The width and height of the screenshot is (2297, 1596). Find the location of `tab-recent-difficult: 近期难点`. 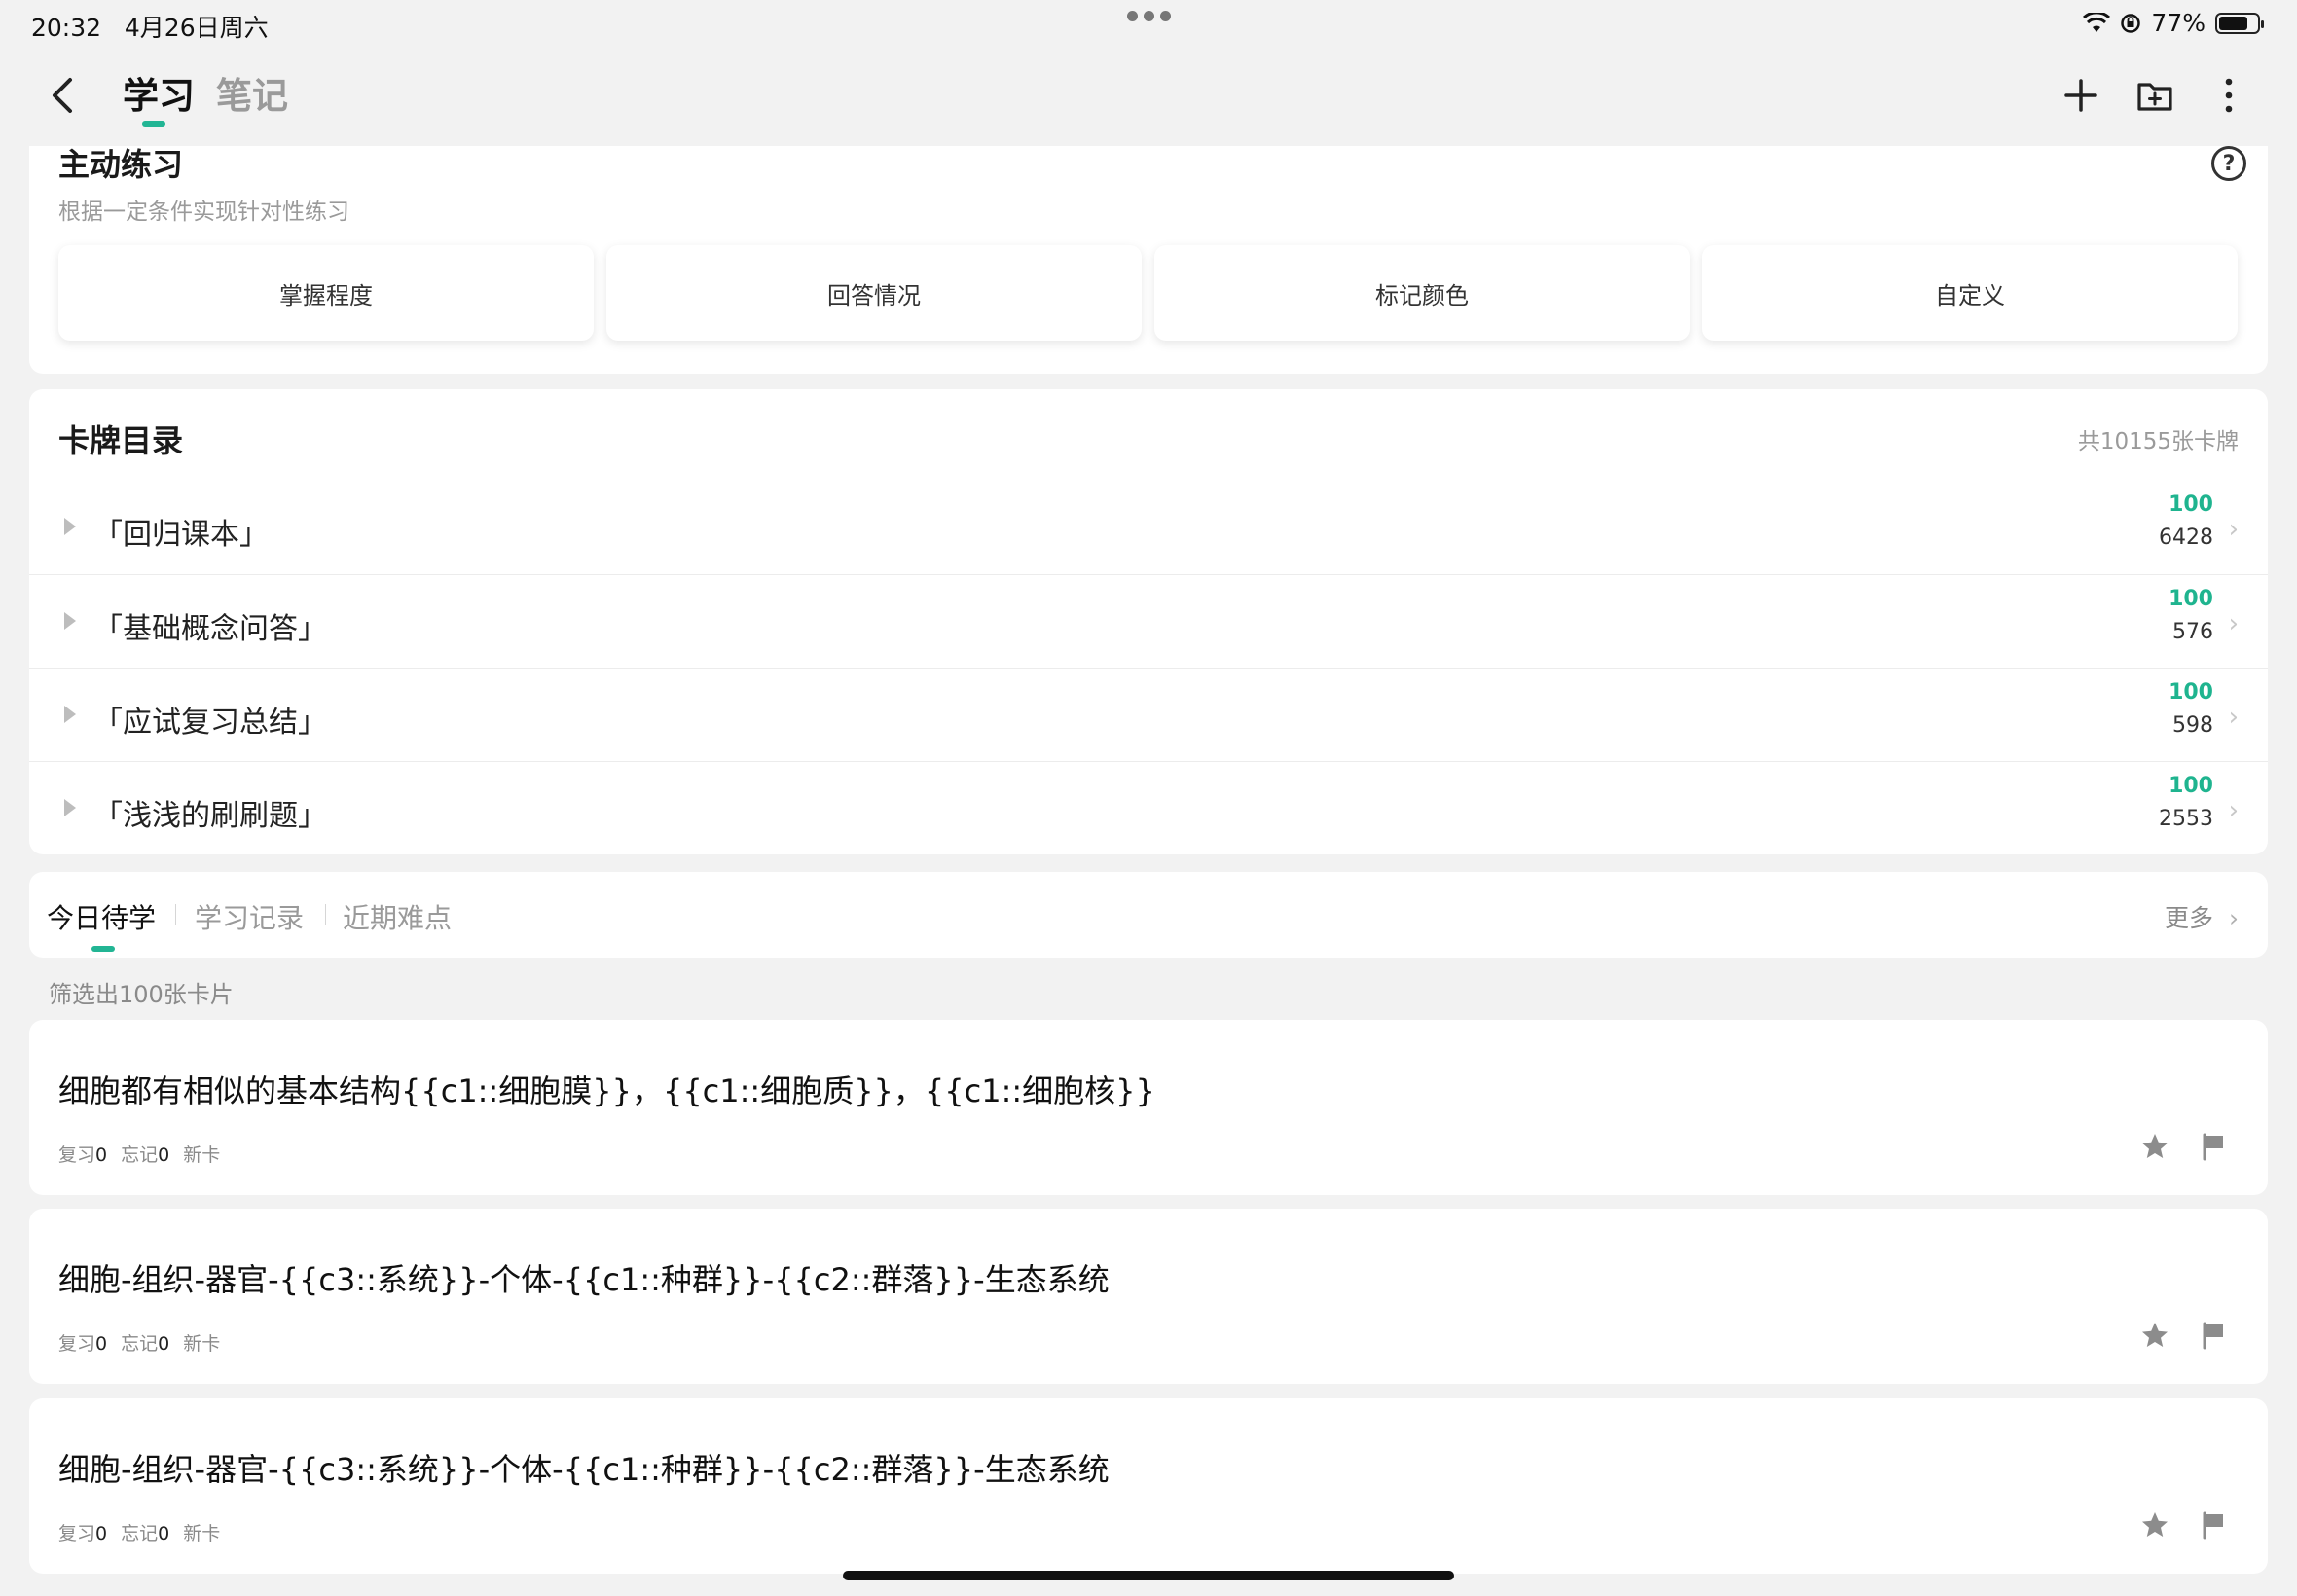

tab-recent-difficult: 近期难点 is located at coordinates (397, 917).